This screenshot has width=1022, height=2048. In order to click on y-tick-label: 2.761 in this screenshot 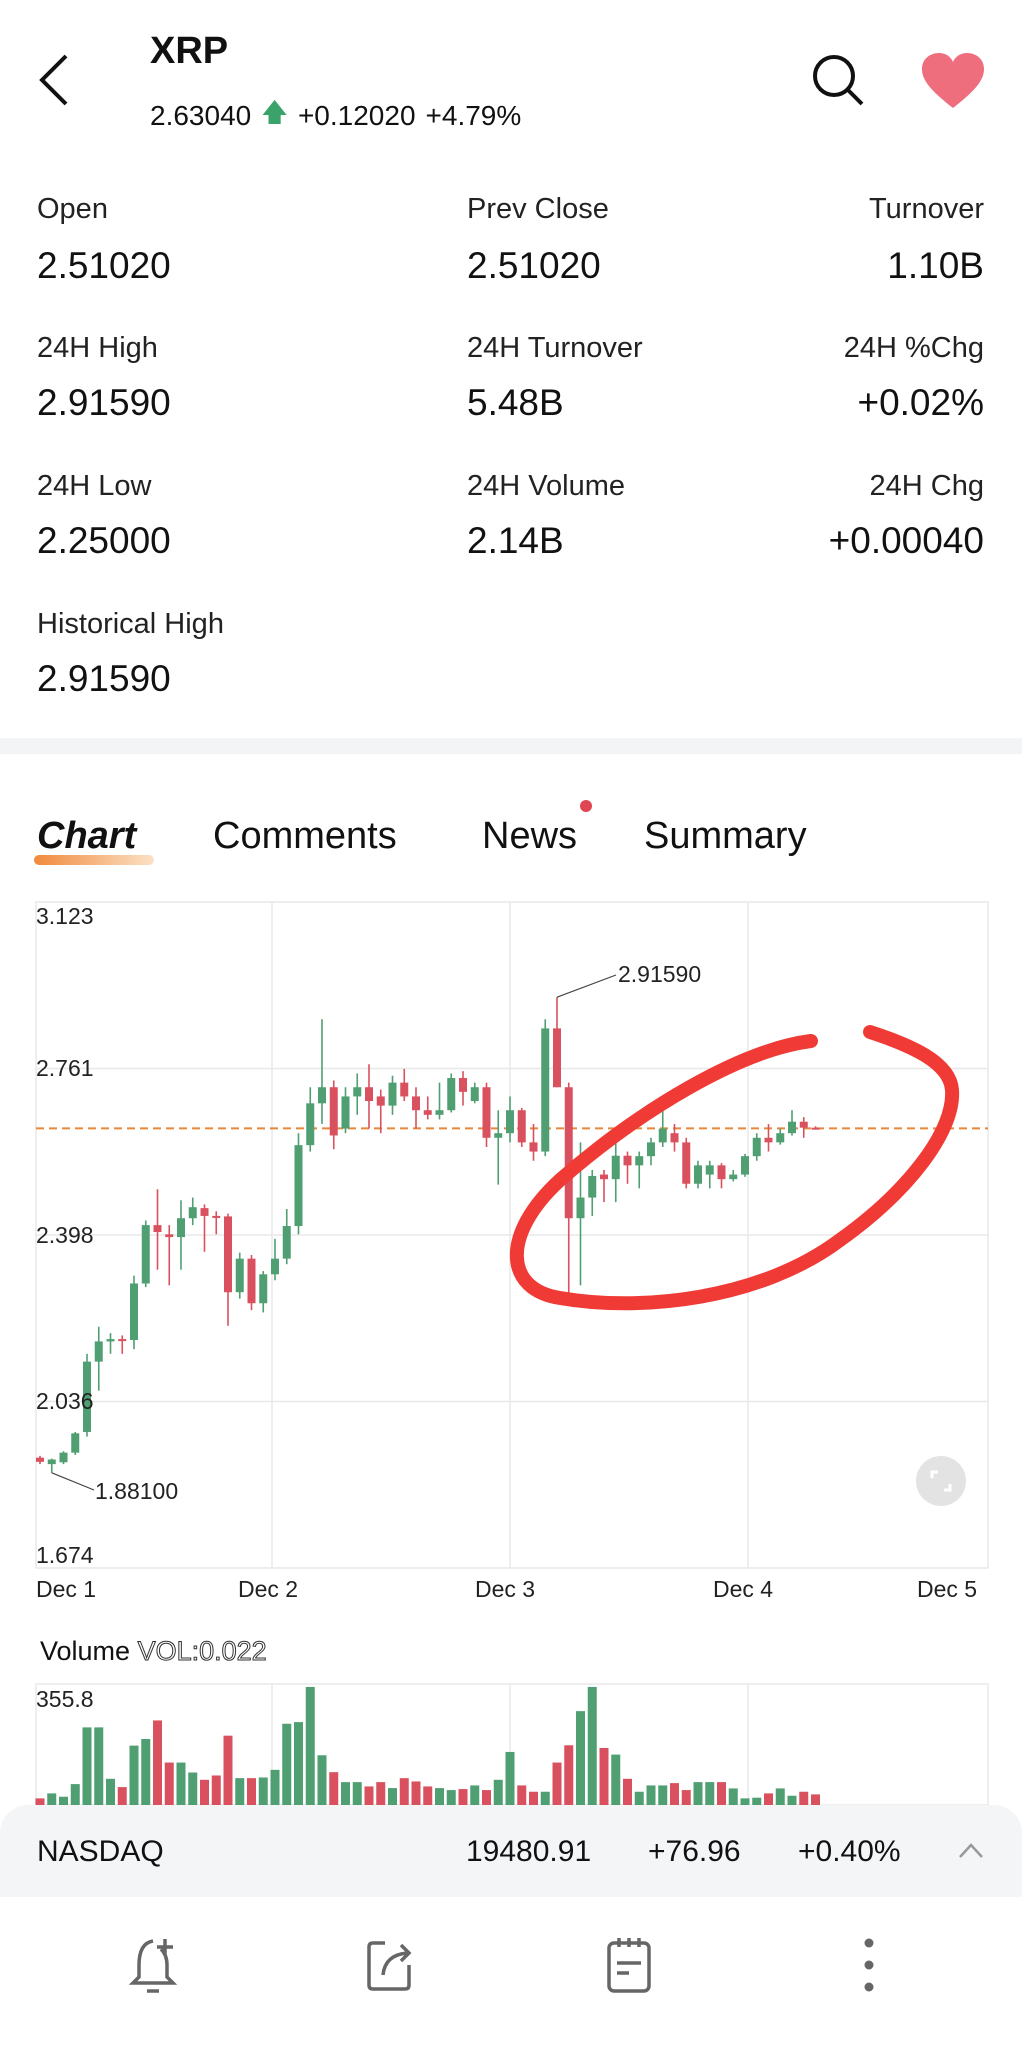, I will do `click(65, 1068)`.